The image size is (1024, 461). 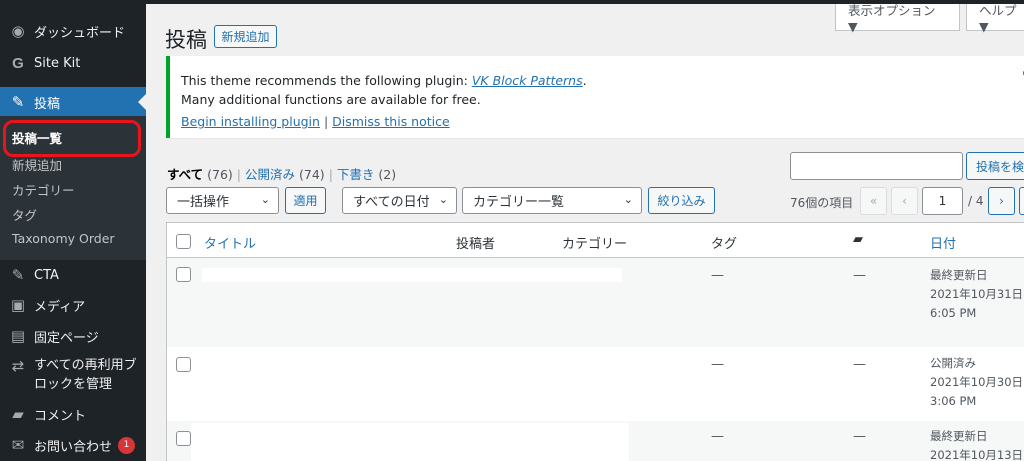 I want to click on active-indicator, so click(x=142, y=102).